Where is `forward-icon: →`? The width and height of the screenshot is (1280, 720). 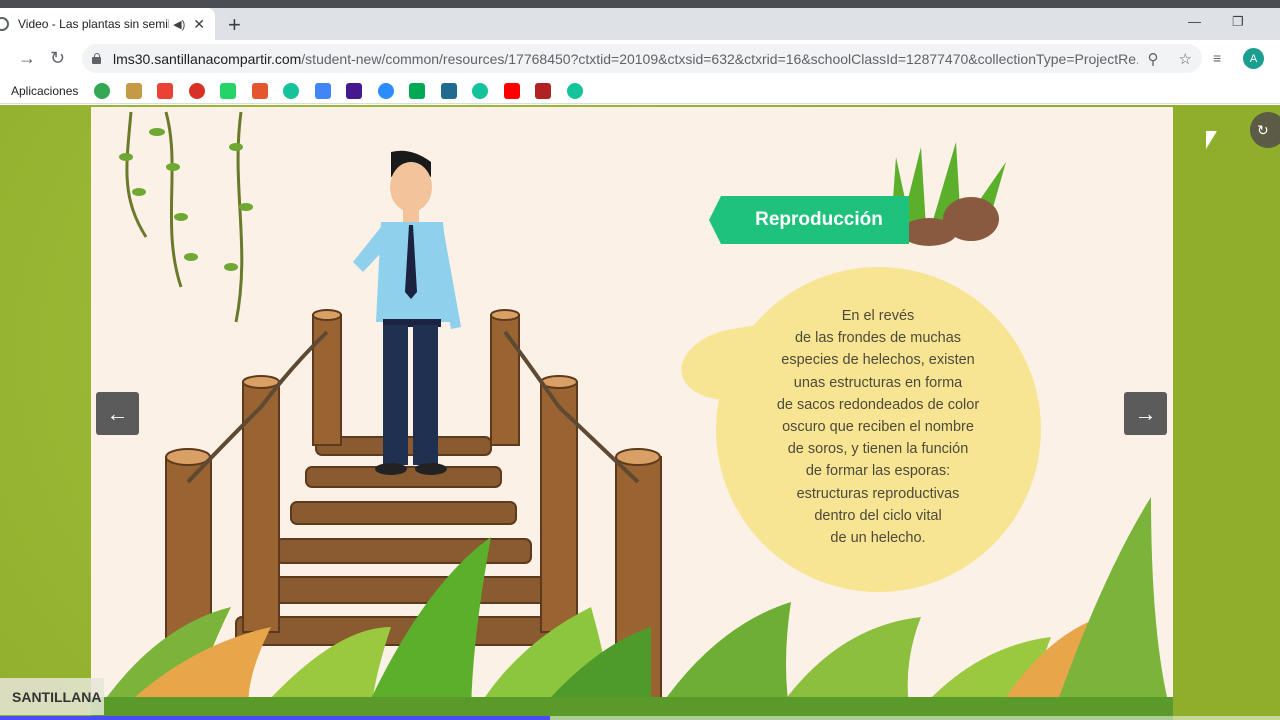
forward-icon: → is located at coordinates (27, 58).